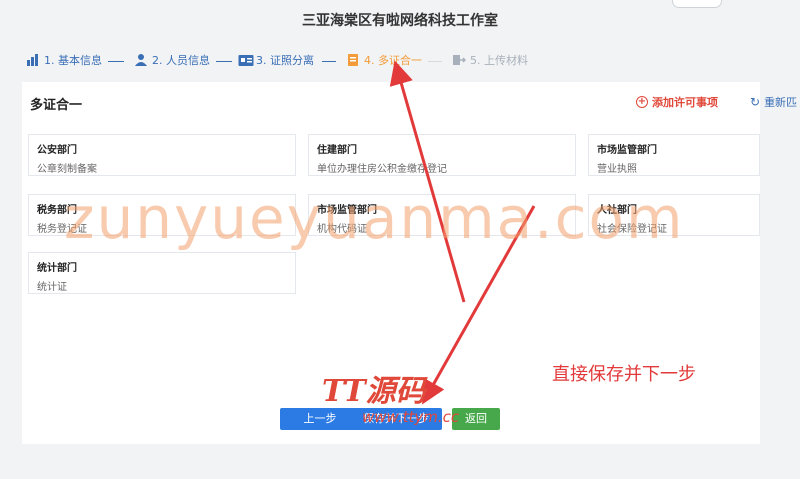 The image size is (800, 479). I want to click on dept-name: 市场监管部门, so click(627, 150).